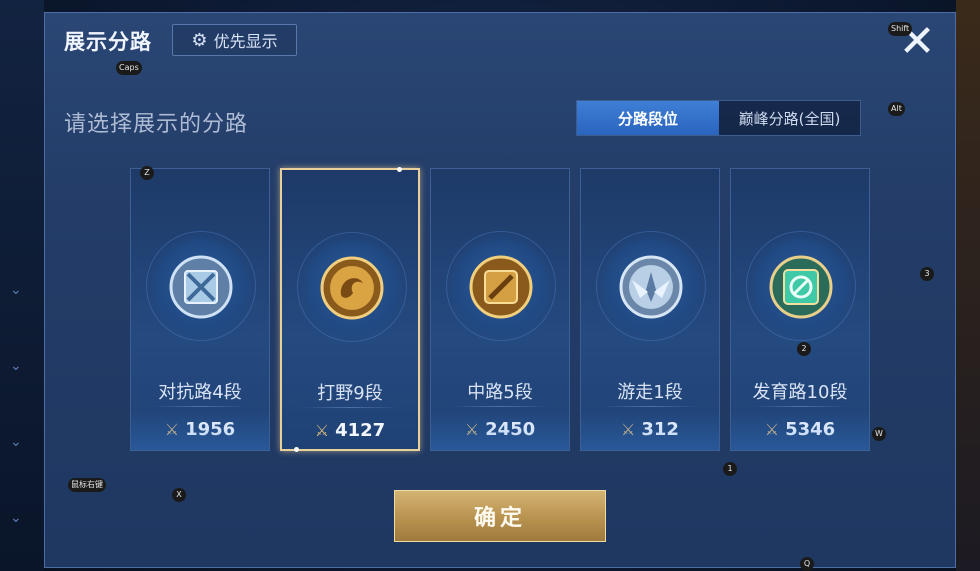  I want to click on gear-icon: ⚙, so click(199, 40).